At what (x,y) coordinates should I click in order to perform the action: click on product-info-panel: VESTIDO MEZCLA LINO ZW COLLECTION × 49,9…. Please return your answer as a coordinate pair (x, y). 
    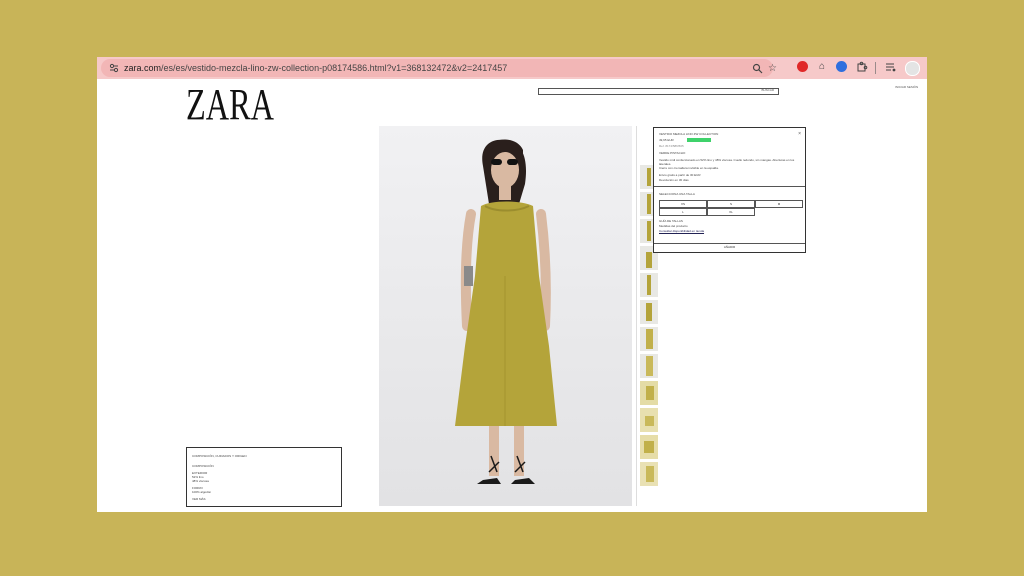
    Looking at the image, I should click on (729, 190).